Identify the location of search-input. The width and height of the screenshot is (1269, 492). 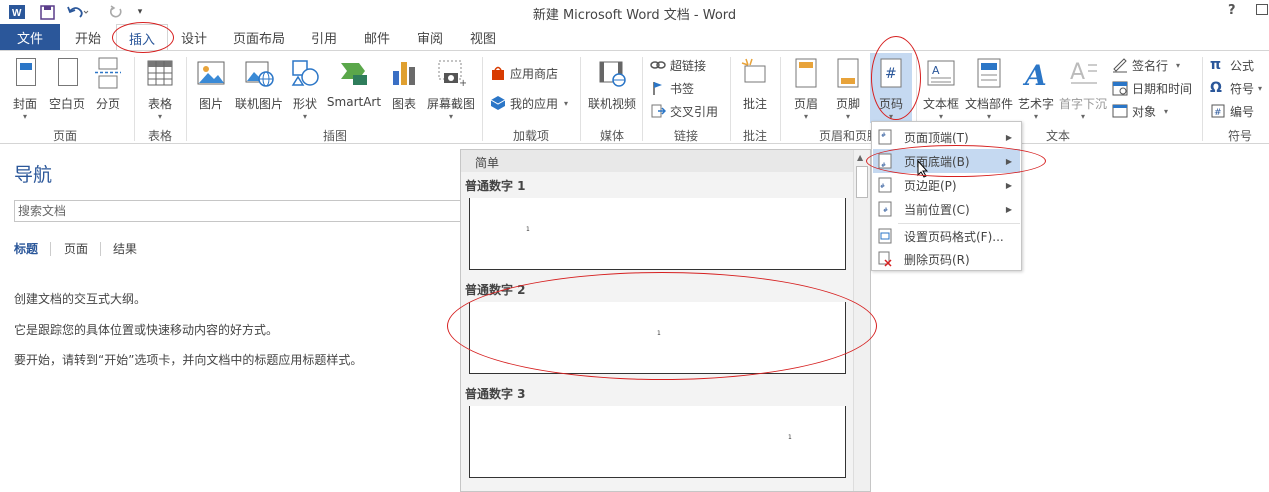
(239, 211).